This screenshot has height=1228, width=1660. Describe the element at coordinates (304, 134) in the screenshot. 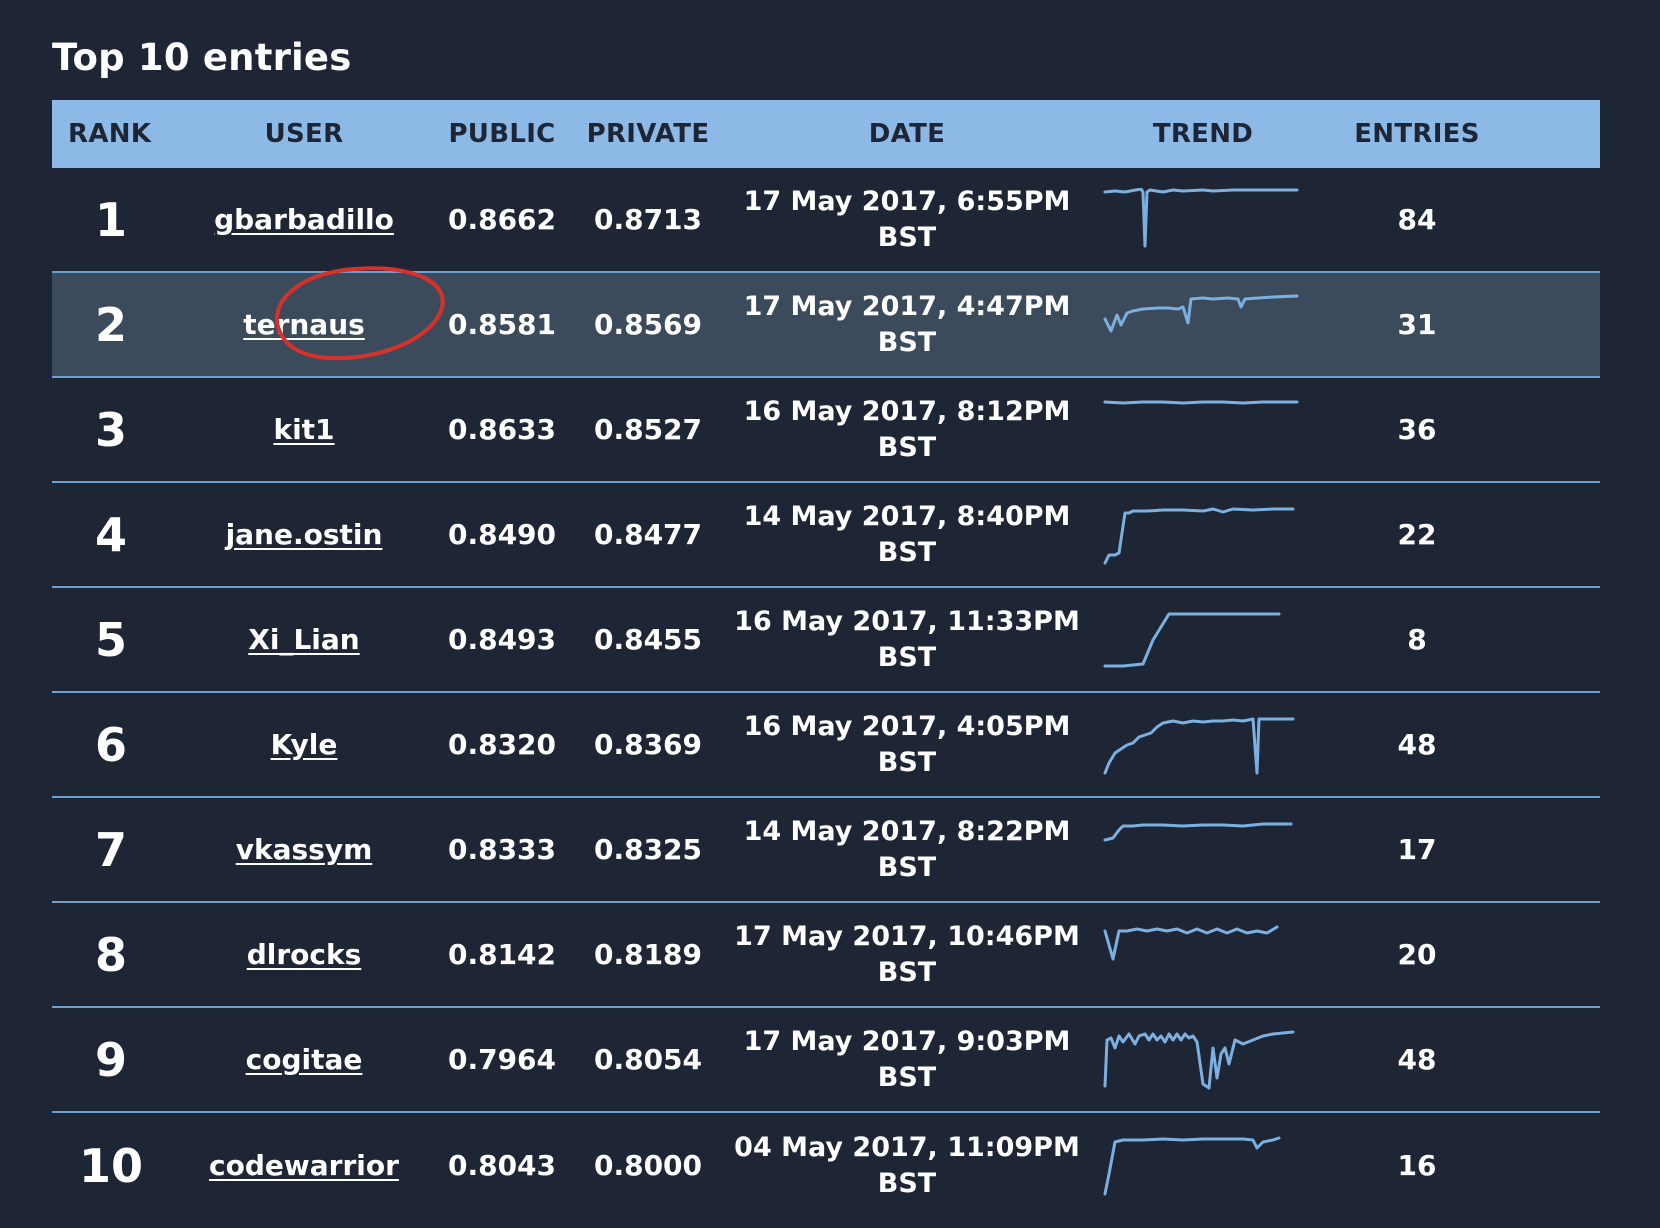

I see `column-header-user: USER` at that location.